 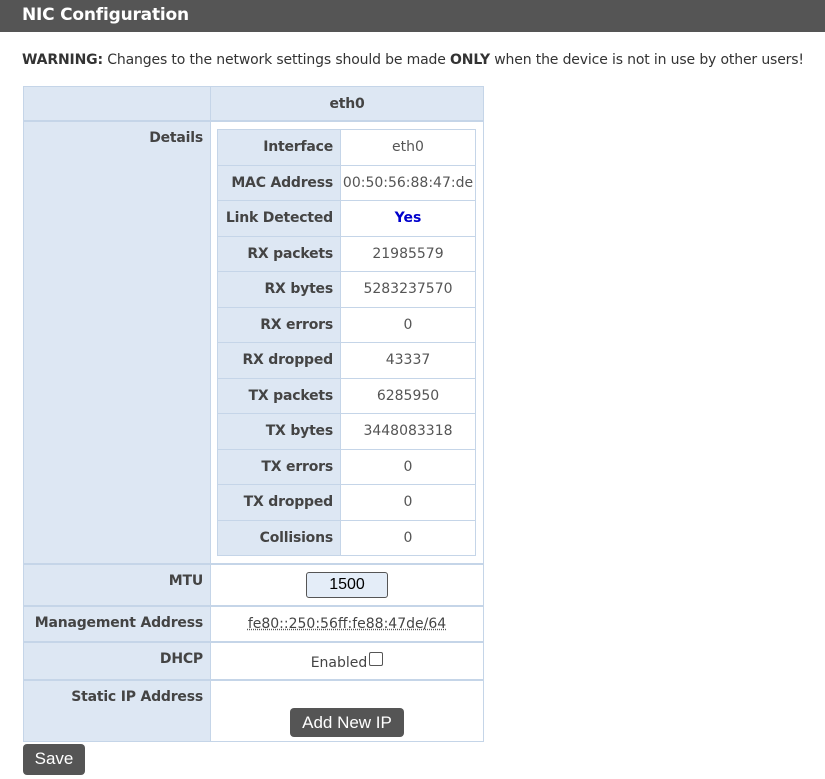 I want to click on management-address-label: Management Address, so click(x=117, y=623).